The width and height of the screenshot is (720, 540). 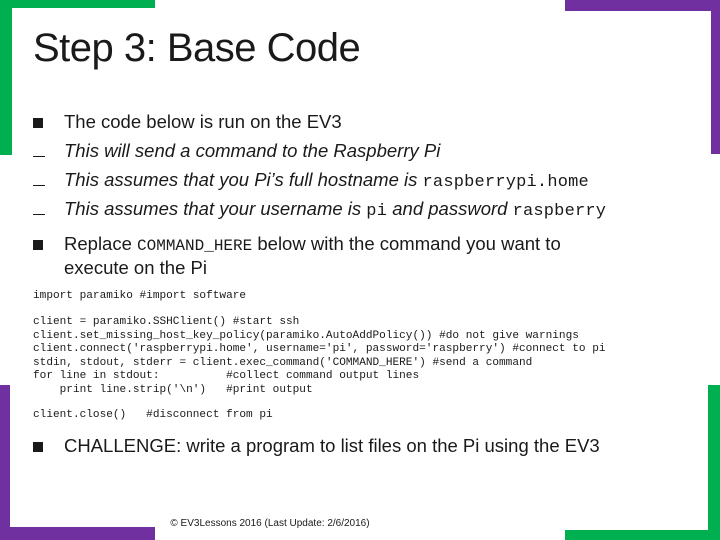 I want to click on sub-bullet-prefix: This assumes that your username is, so click(x=215, y=208).